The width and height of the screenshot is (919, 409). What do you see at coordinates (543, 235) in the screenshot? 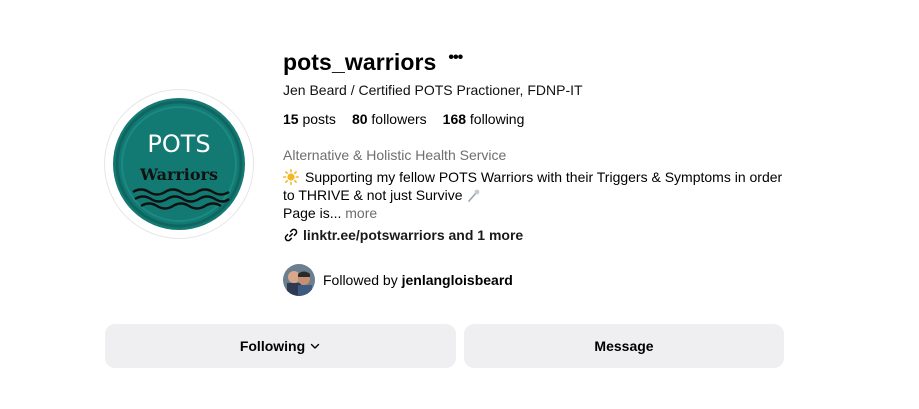
I see `external-link: linktr.ee/potswarriors and 1 more` at bounding box center [543, 235].